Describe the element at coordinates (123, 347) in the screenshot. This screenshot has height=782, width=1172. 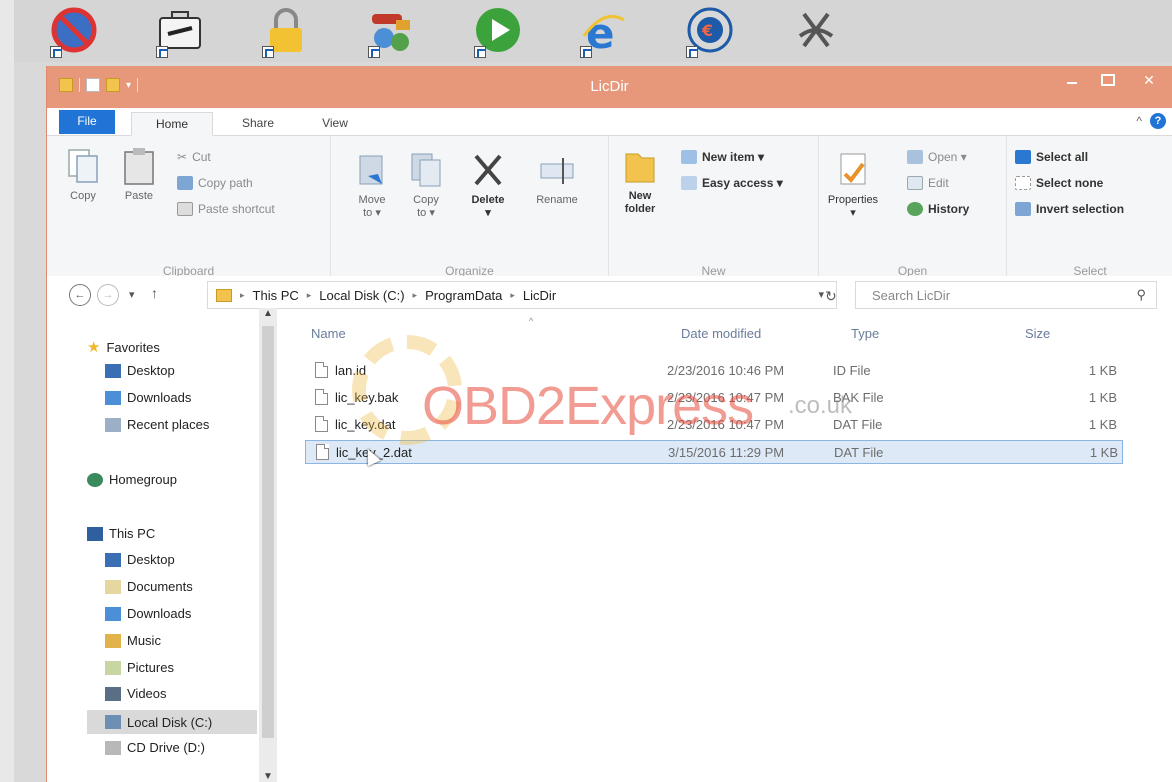
I see `nav-favorites: ★ Favorites` at that location.